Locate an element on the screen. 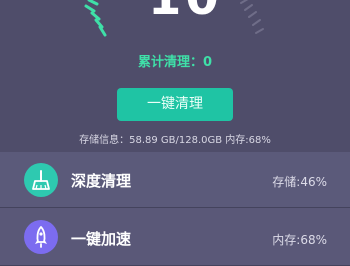 This screenshot has height=266, width=350. broom-icon is located at coordinates (41, 180).